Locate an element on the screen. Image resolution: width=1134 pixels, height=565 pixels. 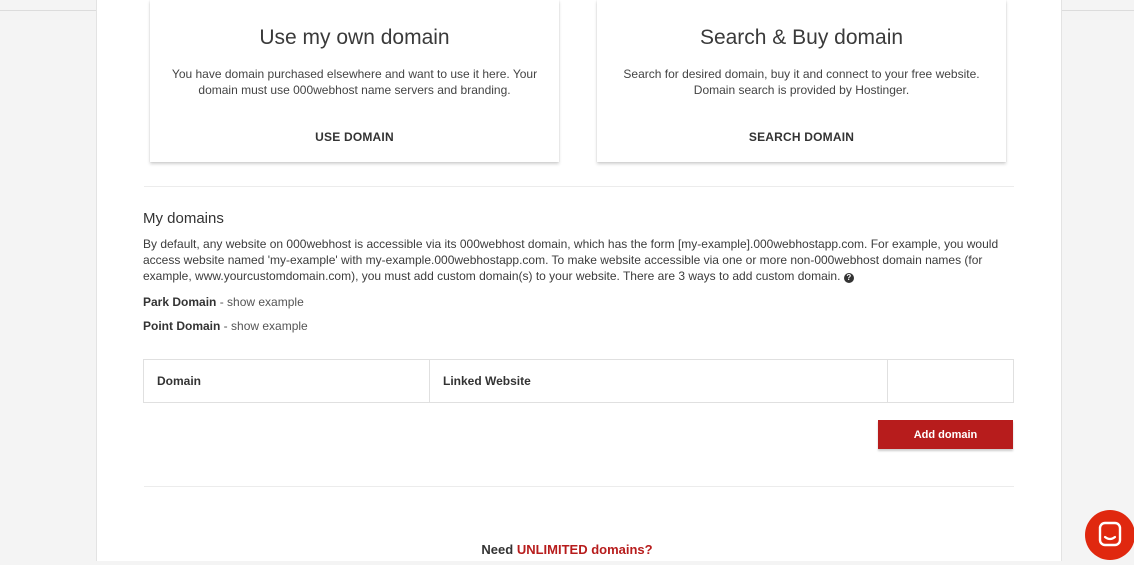
park-domain-row: Park Domain - show example is located at coordinates (223, 302).